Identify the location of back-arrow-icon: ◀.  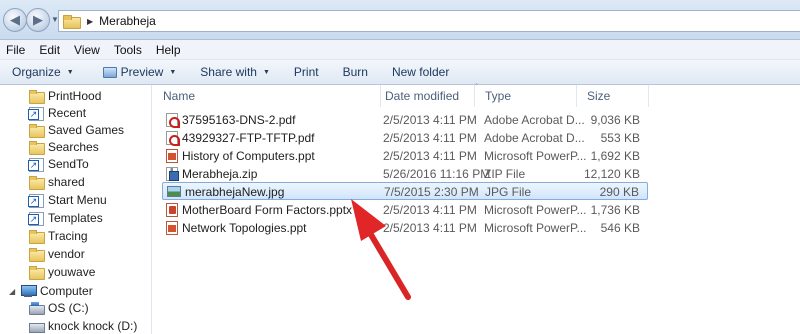
(15, 20).